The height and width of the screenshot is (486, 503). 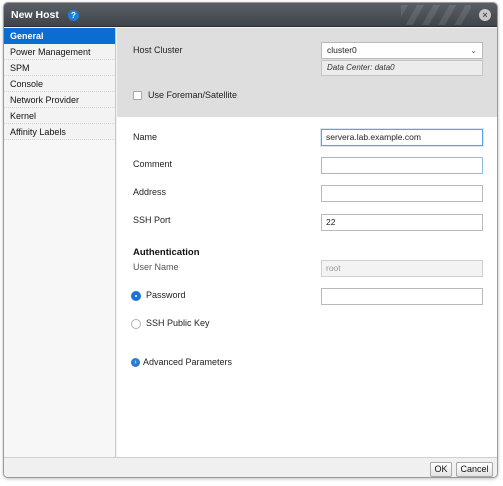 What do you see at coordinates (166, 252) in the screenshot?
I see `authentication-title: Authentication` at bounding box center [166, 252].